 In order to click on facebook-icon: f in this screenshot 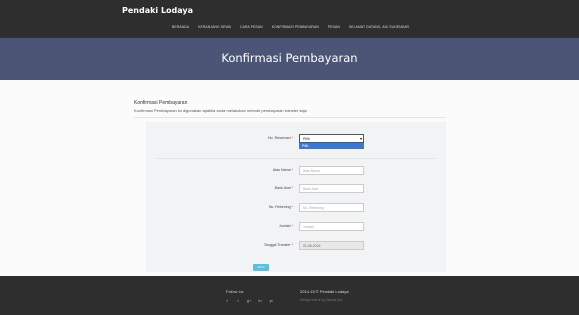, I will do `click(227, 300)`.